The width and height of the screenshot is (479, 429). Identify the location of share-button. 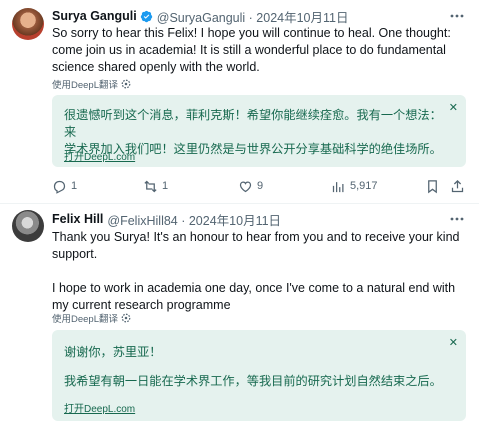
(457, 186).